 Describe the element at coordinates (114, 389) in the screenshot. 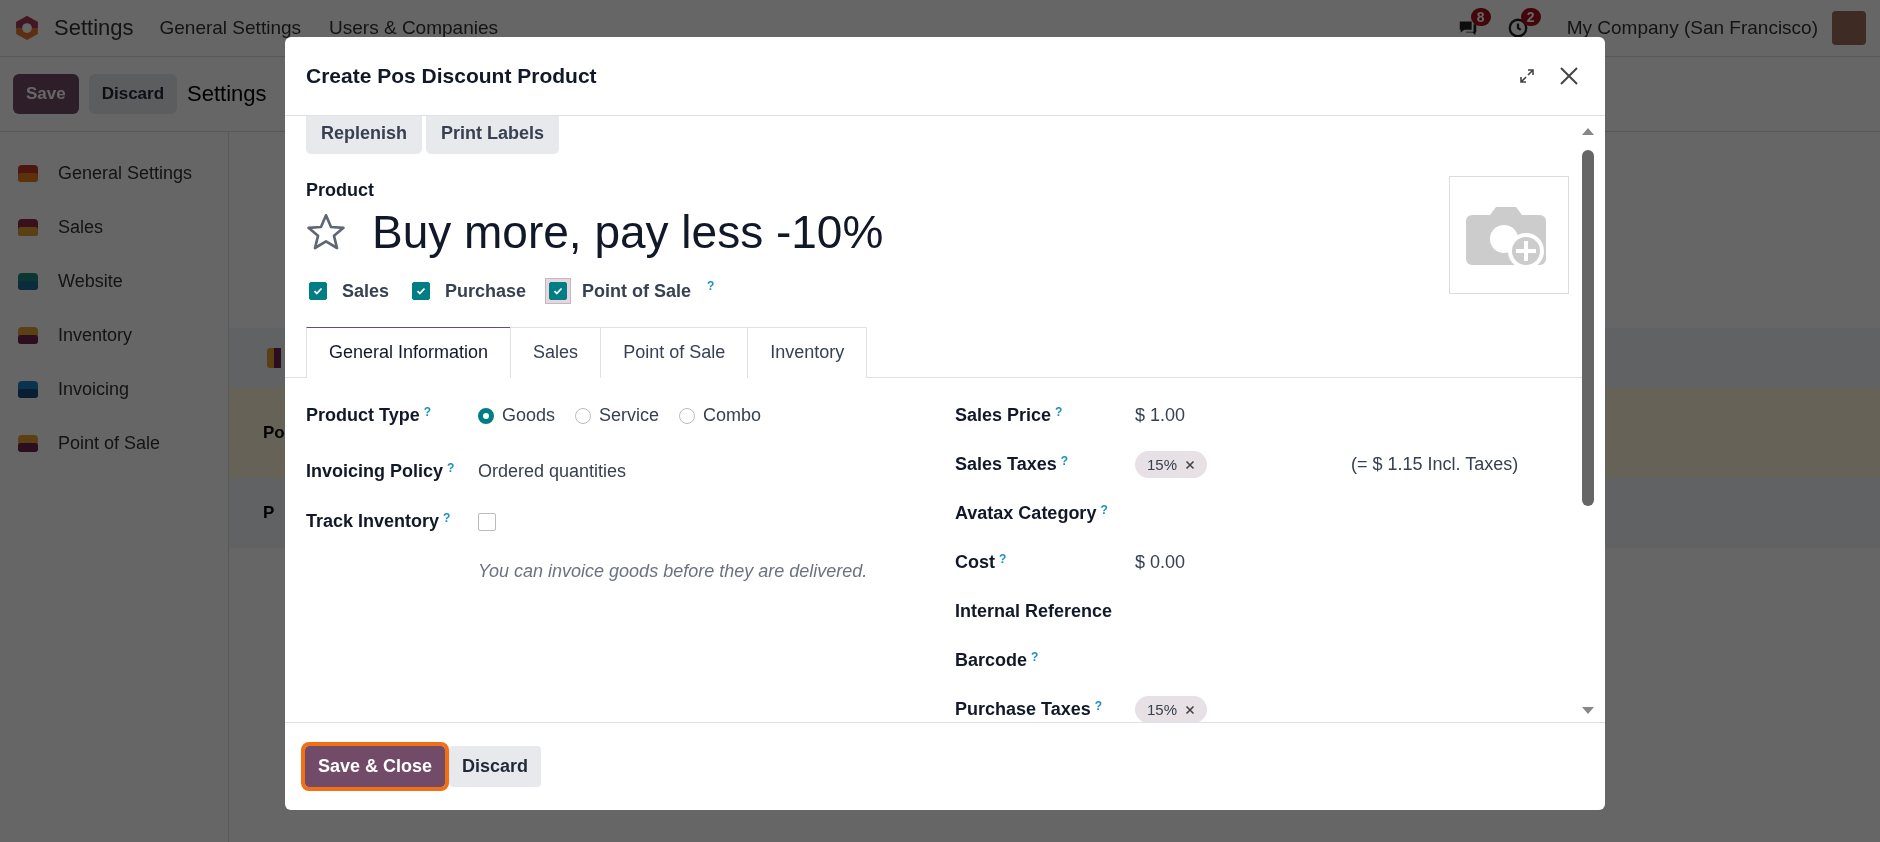

I see `sidebar-item: Invoicing` at that location.